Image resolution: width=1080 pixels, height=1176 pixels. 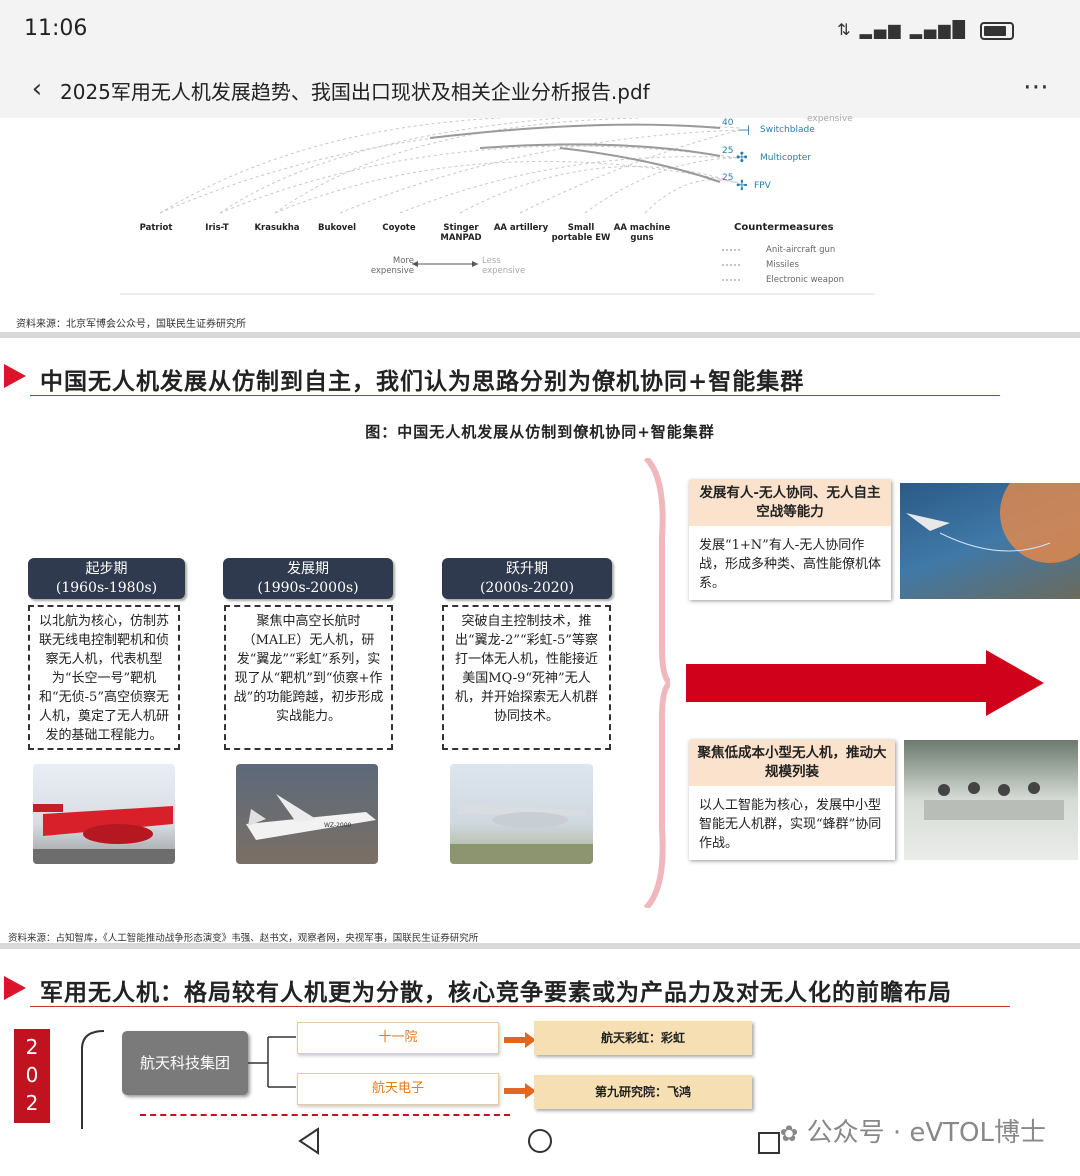 What do you see at coordinates (990, 541) in the screenshot?
I see `manned-unmanned-photo` at bounding box center [990, 541].